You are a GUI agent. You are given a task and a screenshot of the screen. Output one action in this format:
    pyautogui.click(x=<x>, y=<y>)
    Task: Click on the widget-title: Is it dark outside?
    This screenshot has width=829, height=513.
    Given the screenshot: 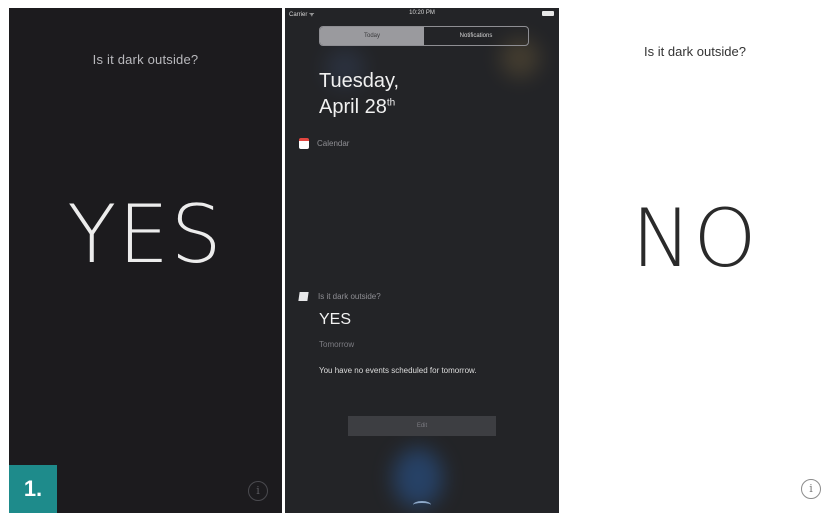 What is the action you would take?
    pyautogui.click(x=349, y=296)
    